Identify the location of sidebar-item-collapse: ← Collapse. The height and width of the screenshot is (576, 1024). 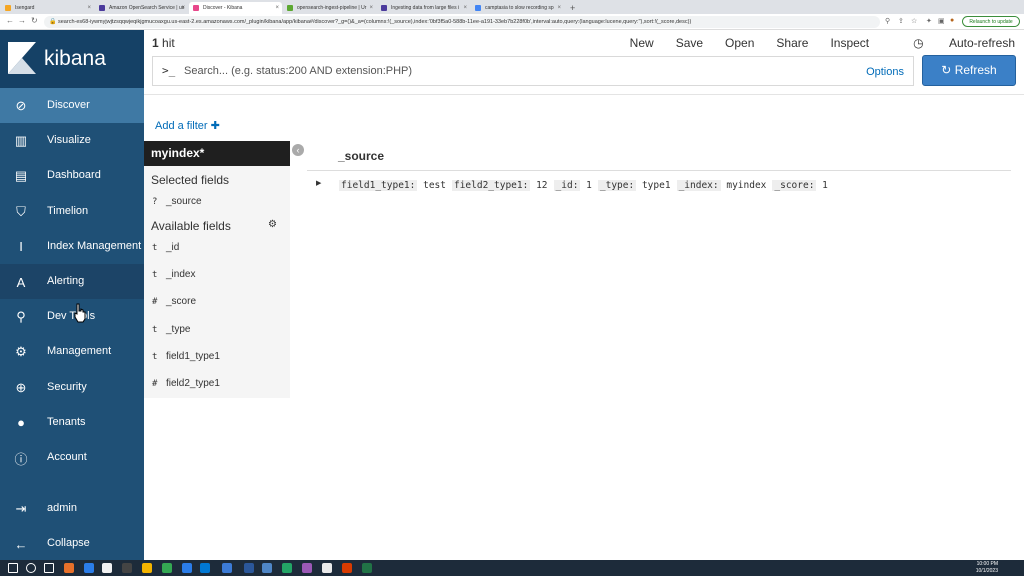
(72, 543).